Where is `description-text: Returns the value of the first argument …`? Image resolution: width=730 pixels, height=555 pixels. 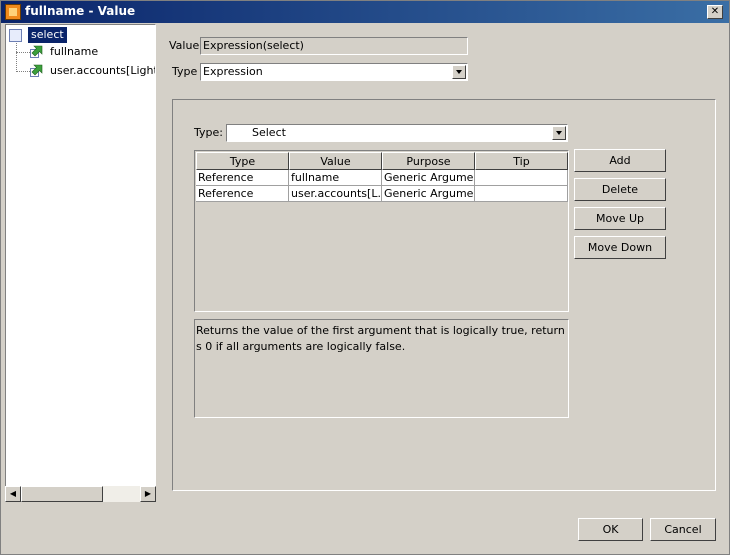 description-text: Returns the value of the first argument … is located at coordinates (380, 338).